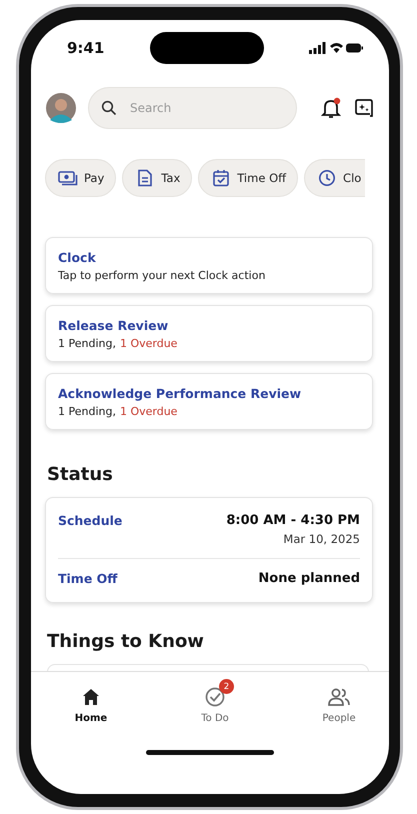  What do you see at coordinates (364, 108) in the screenshot?
I see `chat-sparkle-icon` at bounding box center [364, 108].